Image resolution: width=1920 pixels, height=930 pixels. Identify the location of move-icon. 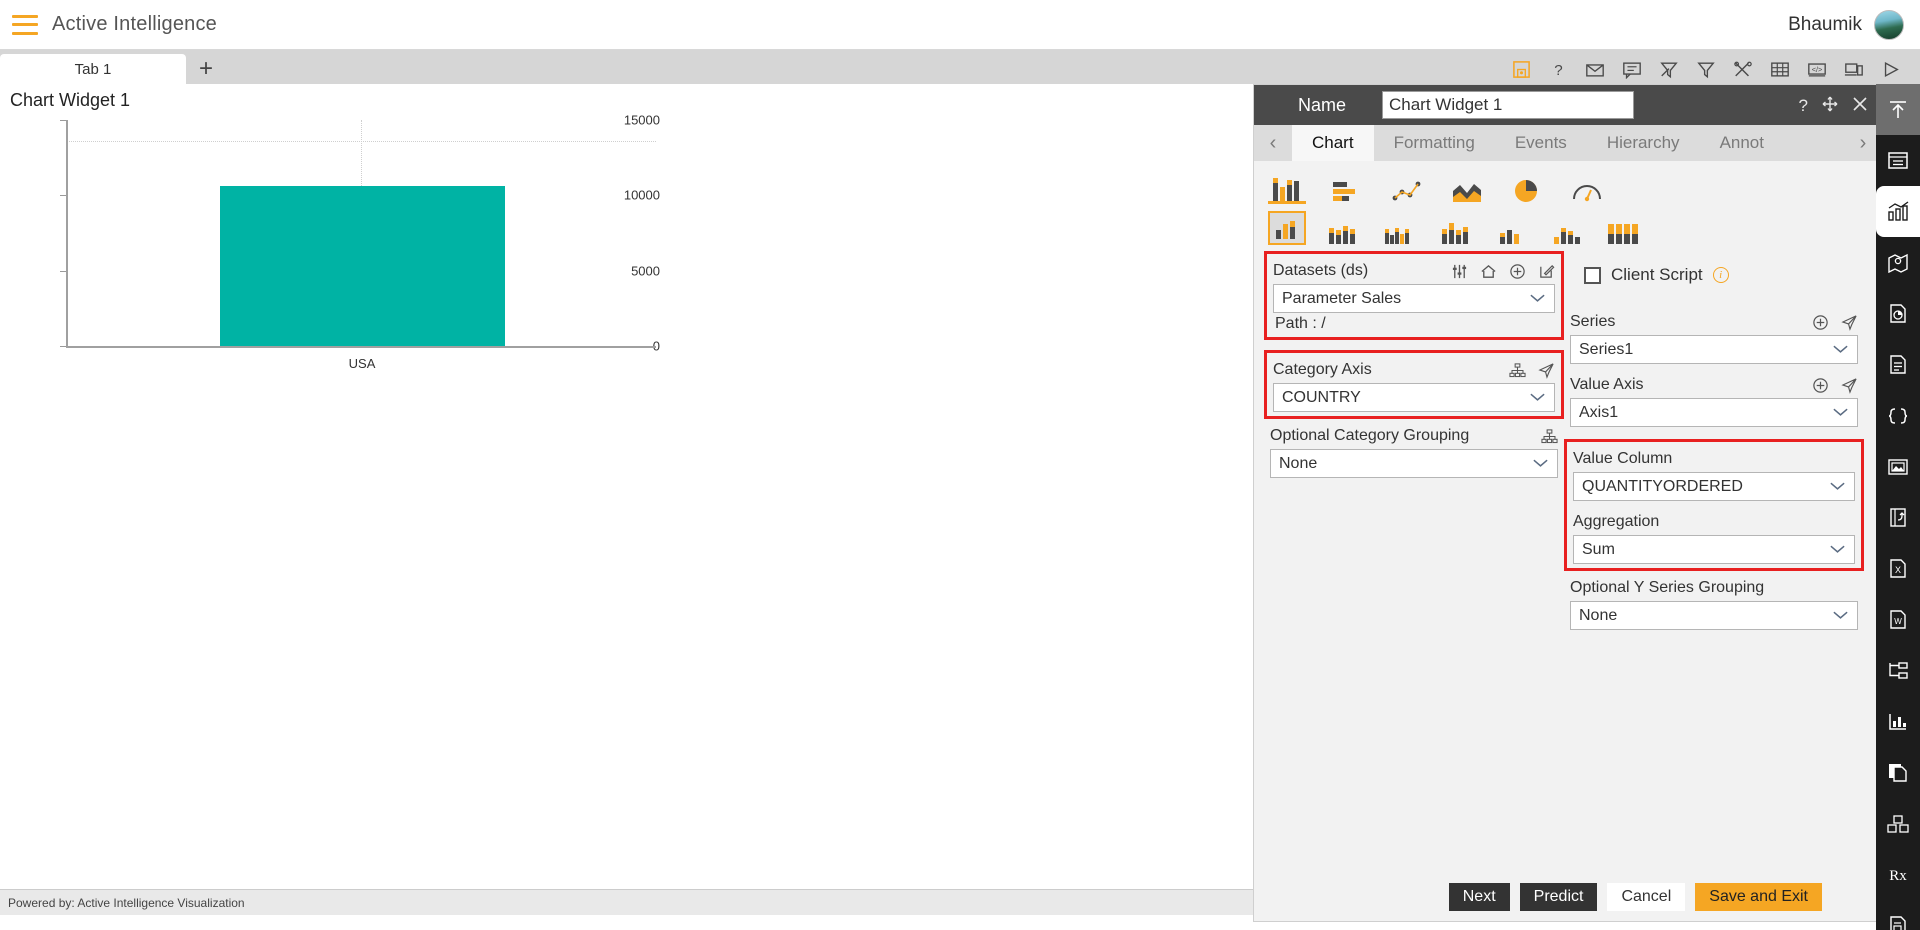
(1830, 105).